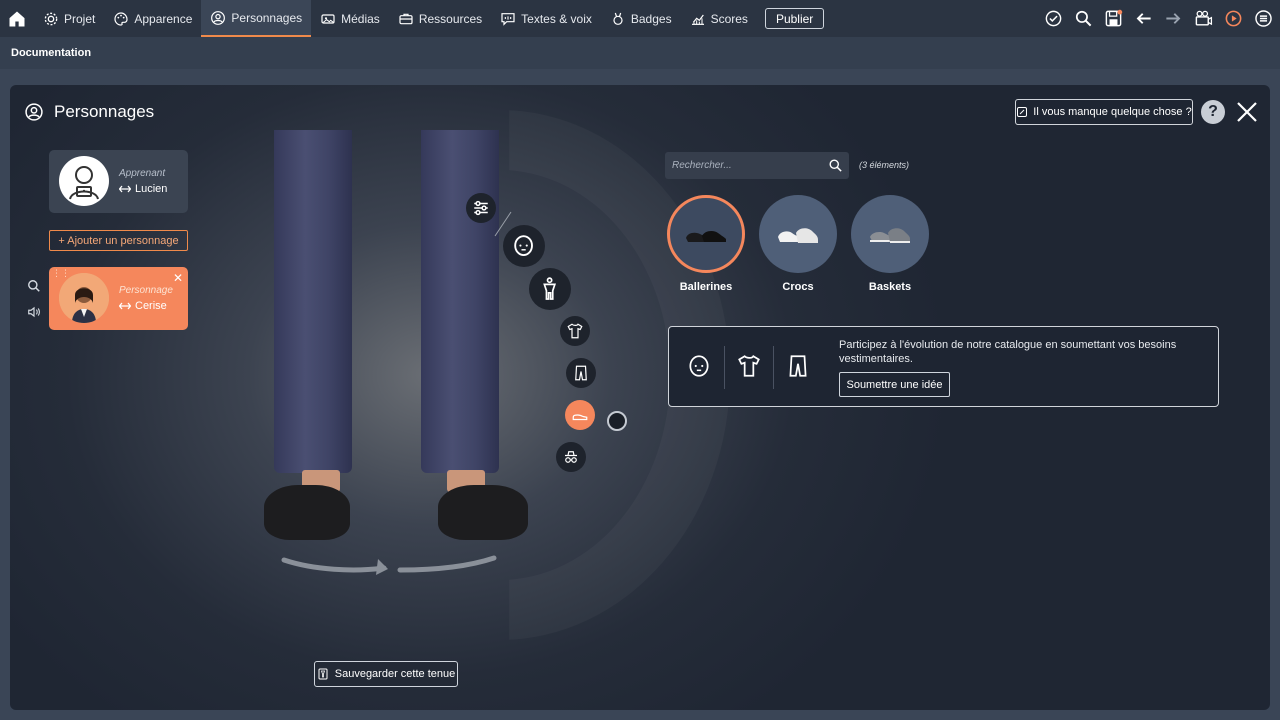 This screenshot has height=720, width=1280. What do you see at coordinates (1112, 112) in the screenshot?
I see `missing-something-label: Il vous manque quelque chose ?` at bounding box center [1112, 112].